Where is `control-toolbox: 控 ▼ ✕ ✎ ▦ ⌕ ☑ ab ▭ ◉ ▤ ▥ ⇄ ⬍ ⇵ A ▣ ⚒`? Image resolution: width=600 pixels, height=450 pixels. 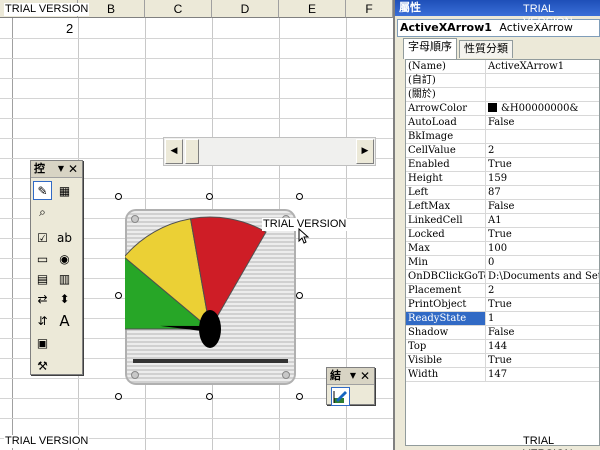
control-toolbox: 控 ▼ ✕ ✎ ▦ ⌕ ☑ ab ▭ ◉ ▤ ▥ ⇄ ⬍ ⇵ A ▣ ⚒ is located at coordinates (56, 267).